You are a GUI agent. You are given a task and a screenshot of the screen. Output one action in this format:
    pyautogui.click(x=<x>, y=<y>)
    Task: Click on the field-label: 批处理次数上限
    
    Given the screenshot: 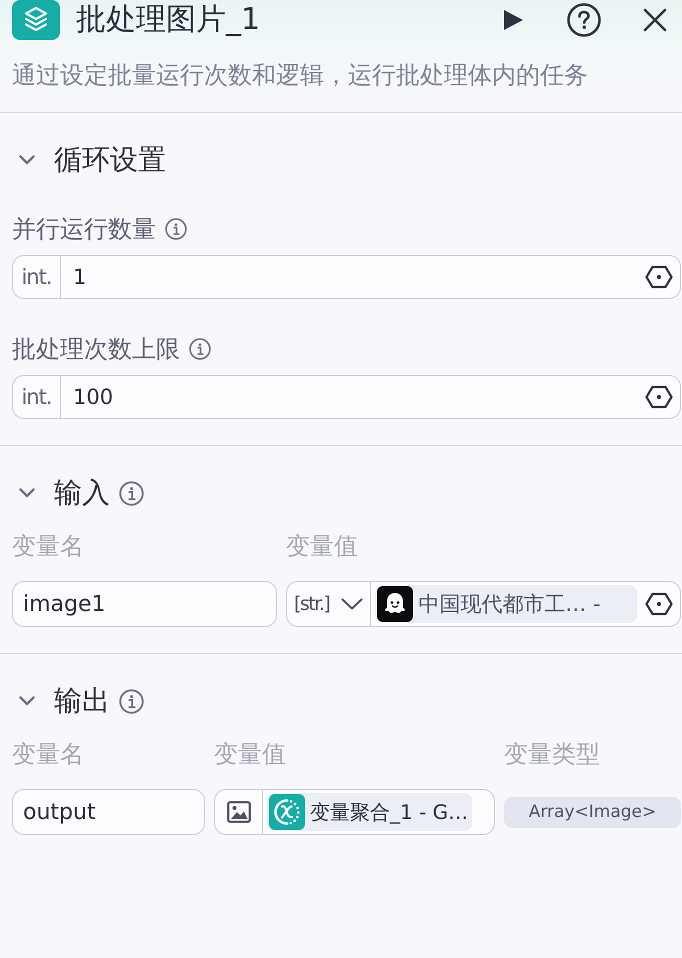 What is the action you would take?
    pyautogui.click(x=96, y=349)
    